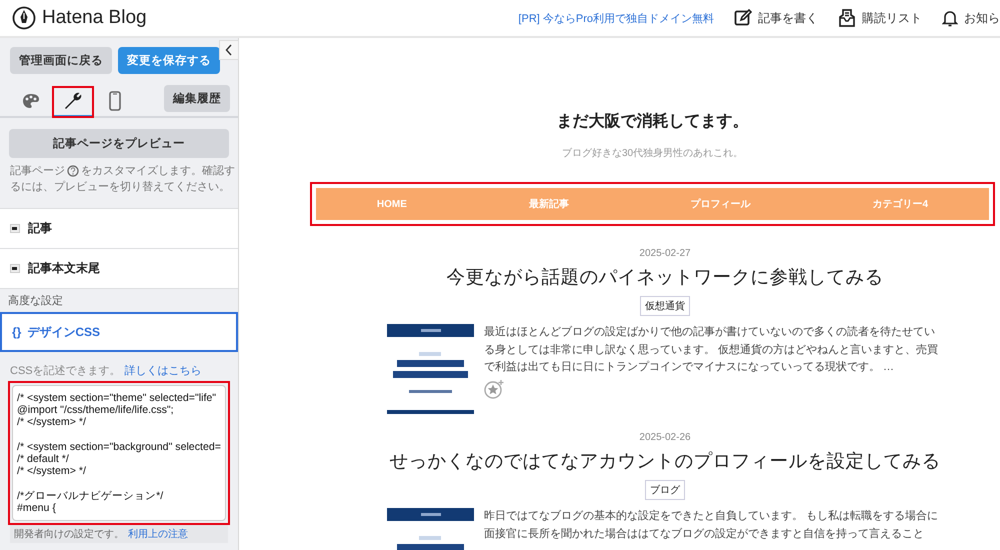 This screenshot has width=1000, height=550. Describe the element at coordinates (652, 121) in the screenshot. I see `blog-title: まだ大阪で消耗してます。` at that location.